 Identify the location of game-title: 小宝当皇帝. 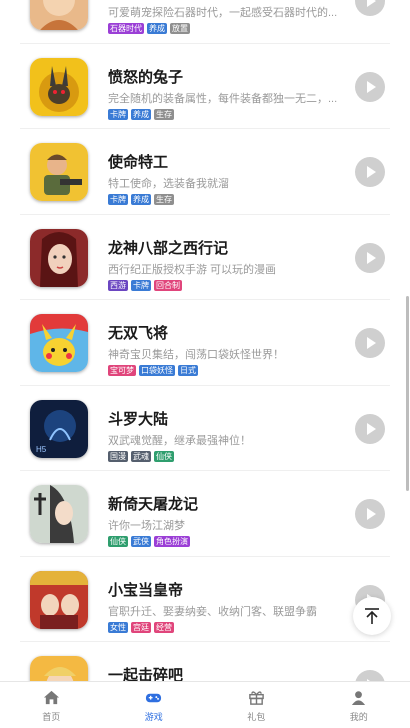
(146, 590).